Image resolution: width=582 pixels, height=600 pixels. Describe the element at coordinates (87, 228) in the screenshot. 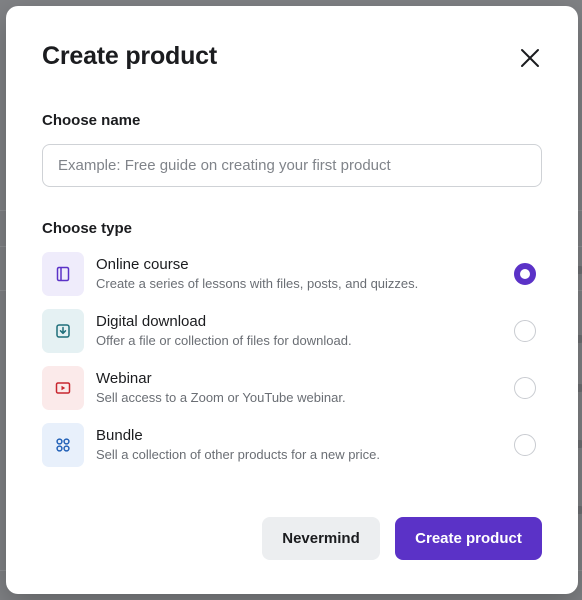

I see `type-section-label: Choose type` at that location.